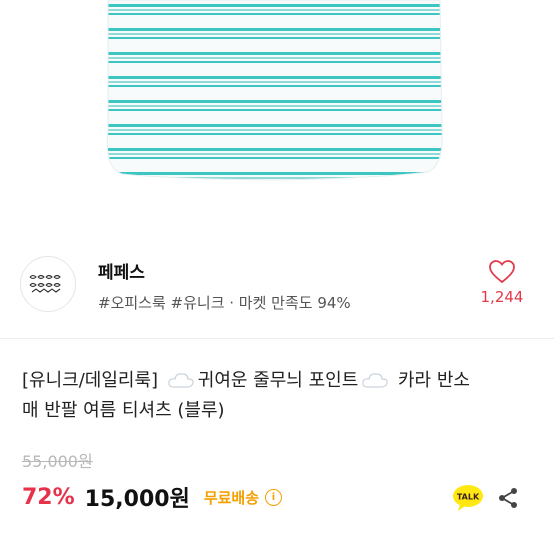 The width and height of the screenshot is (554, 554). Describe the element at coordinates (231, 497) in the screenshot. I see `free-shipping-label: 무료배송` at that location.